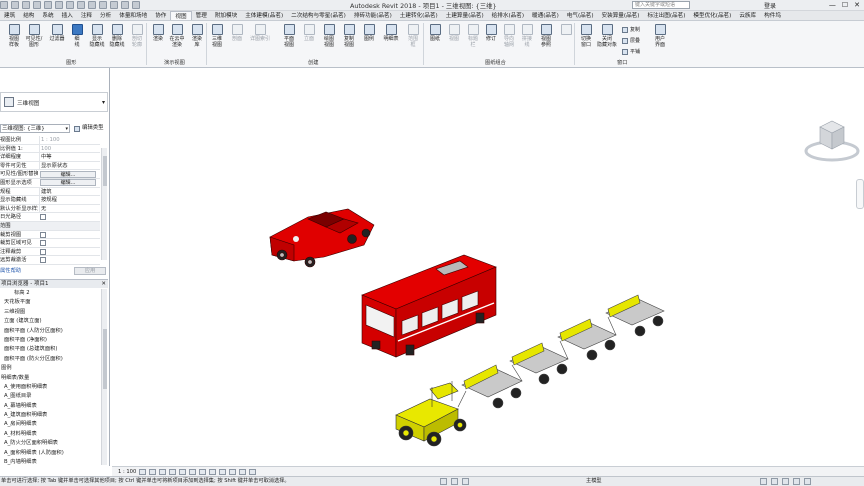  Describe the element at coordinates (160, 15) in the screenshot. I see `tab-7: 协作` at that location.